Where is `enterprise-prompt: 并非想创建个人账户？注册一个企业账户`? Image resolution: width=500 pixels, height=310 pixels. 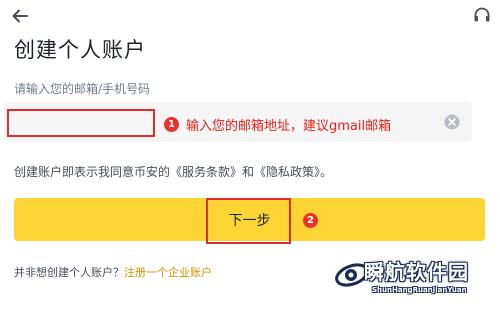
enterprise-prompt: 并非想创建个人账户？注册一个企业账户 is located at coordinates (113, 272).